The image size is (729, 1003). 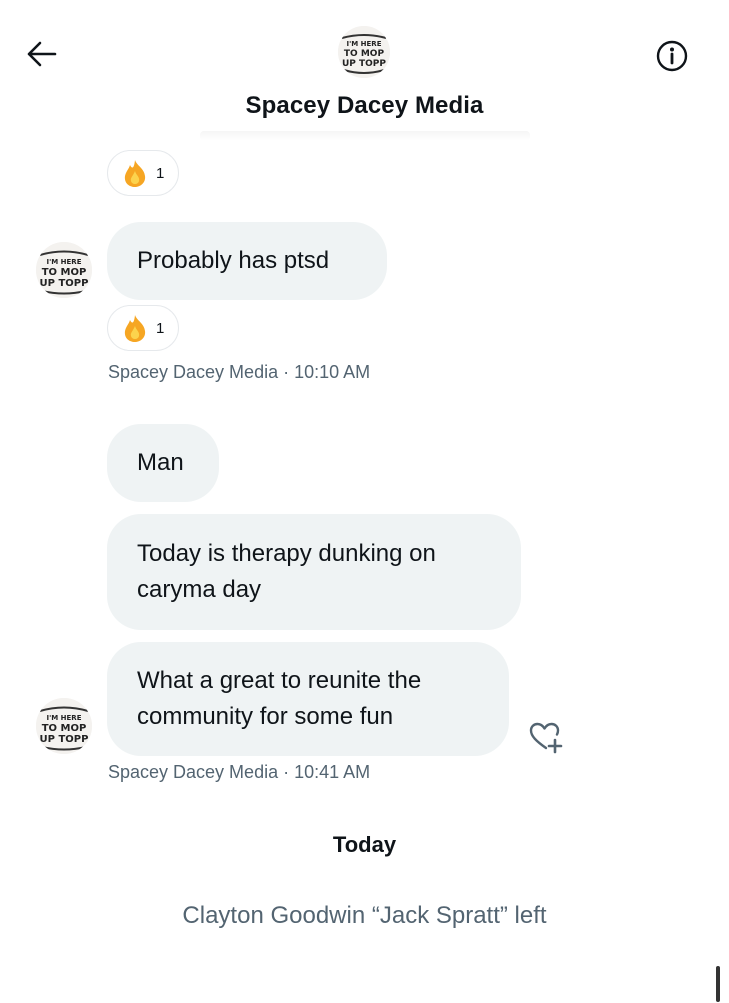 I want to click on message-bubble: Man, so click(x=163, y=463).